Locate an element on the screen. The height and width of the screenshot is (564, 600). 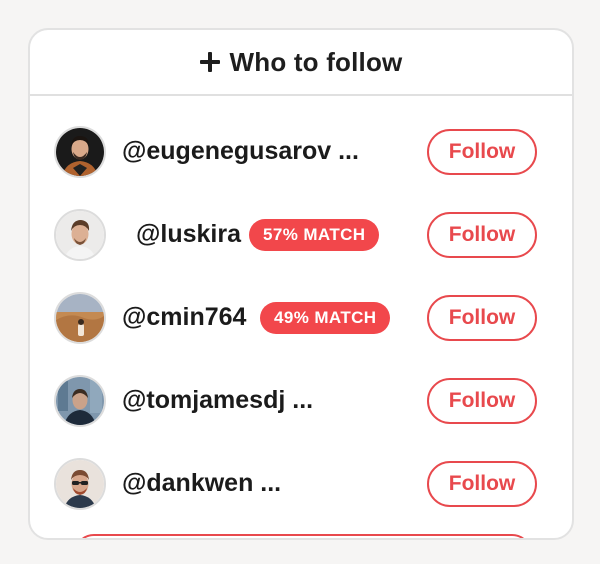
card-header: Who to follow is located at coordinates (301, 63).